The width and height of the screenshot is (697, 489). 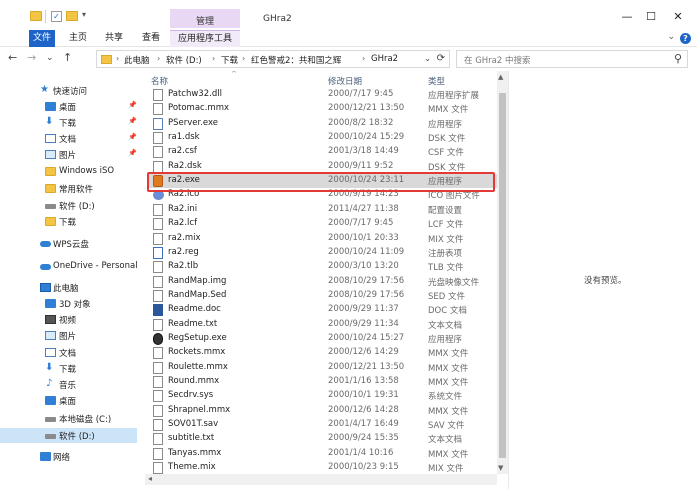 I want to click on video-icon, so click(x=50, y=319).